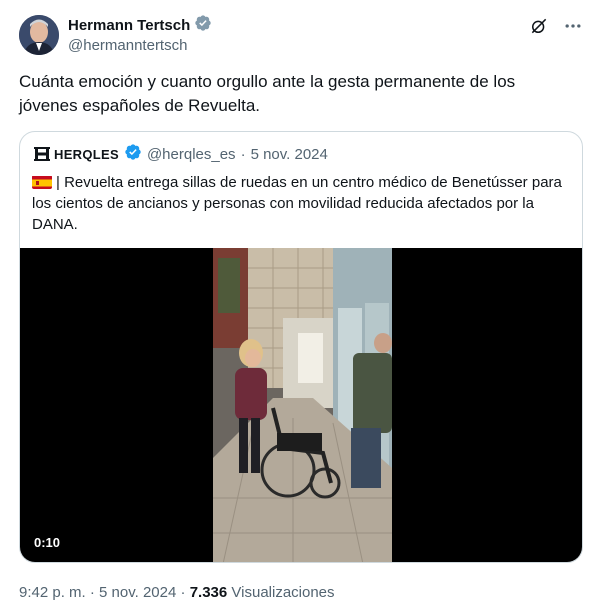 The image size is (597, 612). I want to click on video-duration: 0:10, so click(47, 542).